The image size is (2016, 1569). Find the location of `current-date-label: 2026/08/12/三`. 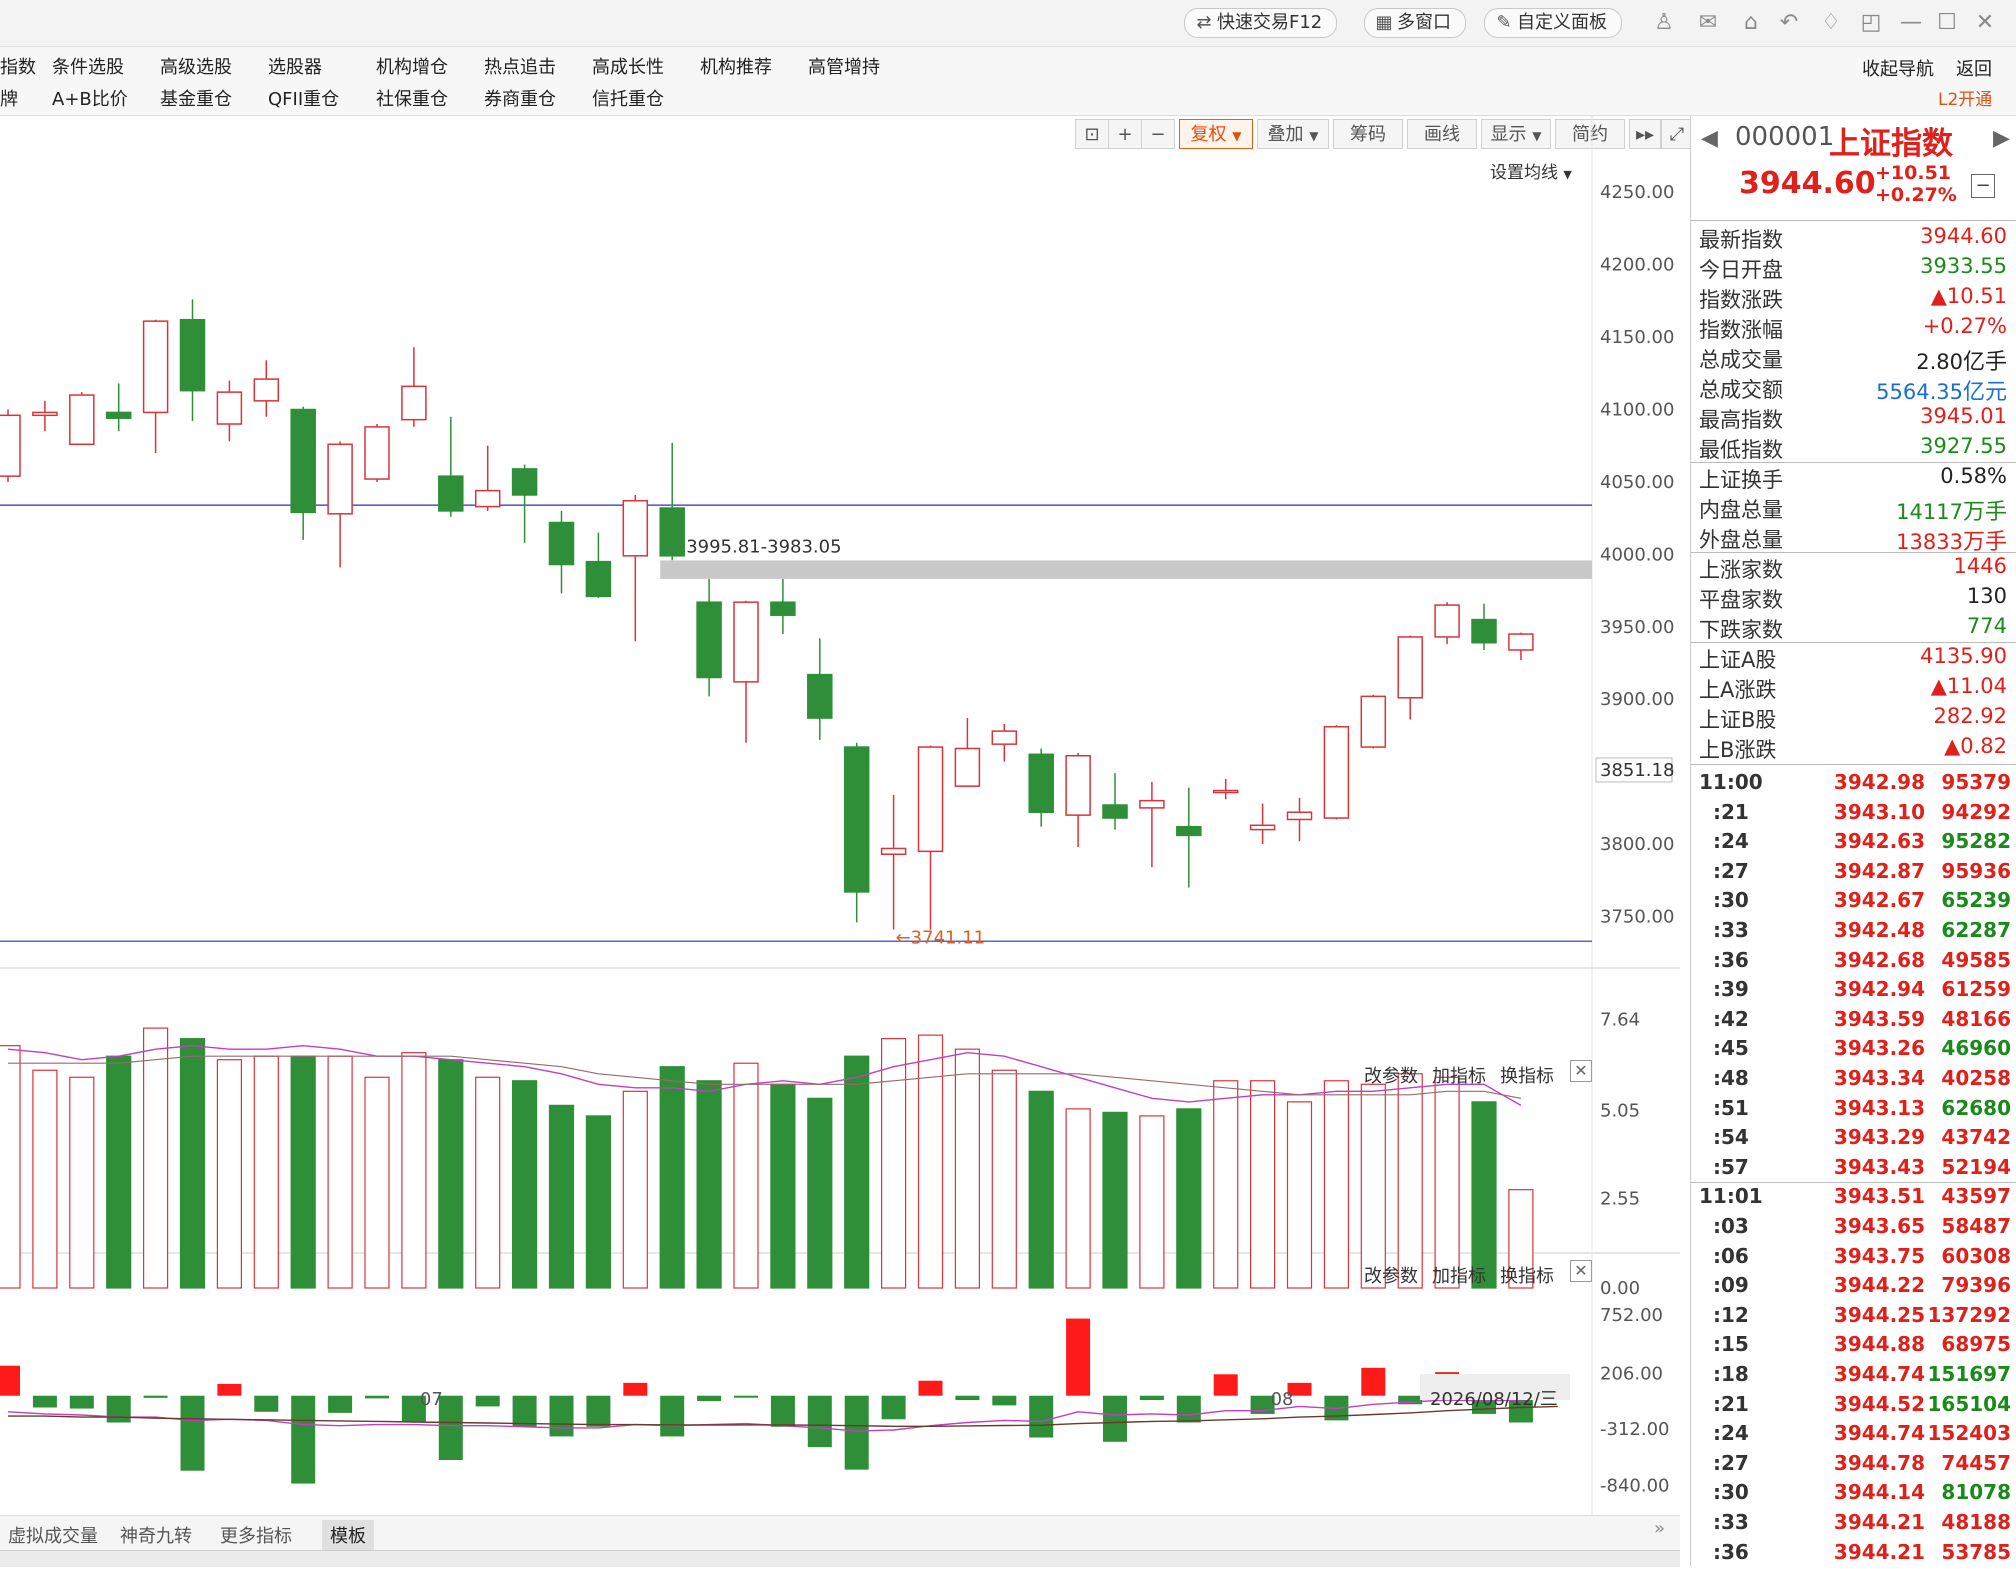

current-date-label: 2026/08/12/三 is located at coordinates (1494, 1399).